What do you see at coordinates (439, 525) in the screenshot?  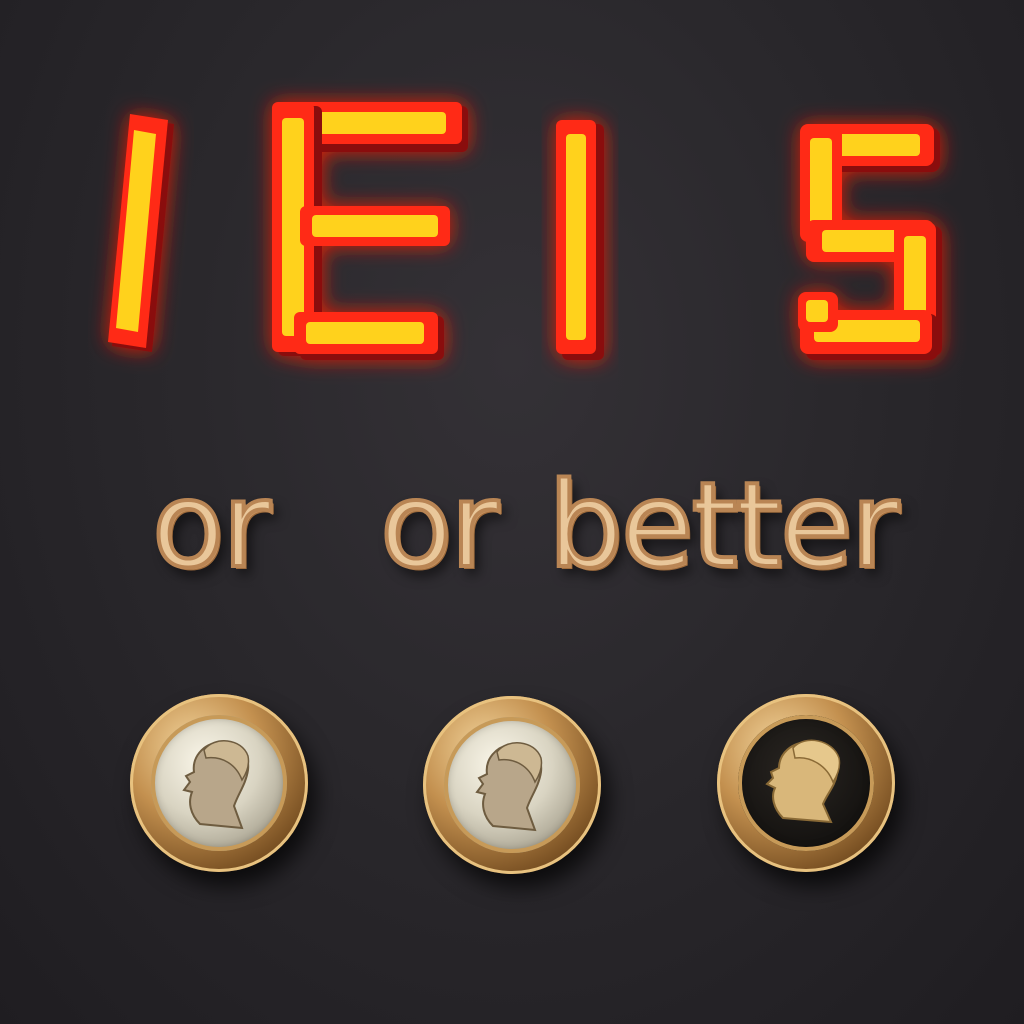 I see `gold-word-2: or` at bounding box center [439, 525].